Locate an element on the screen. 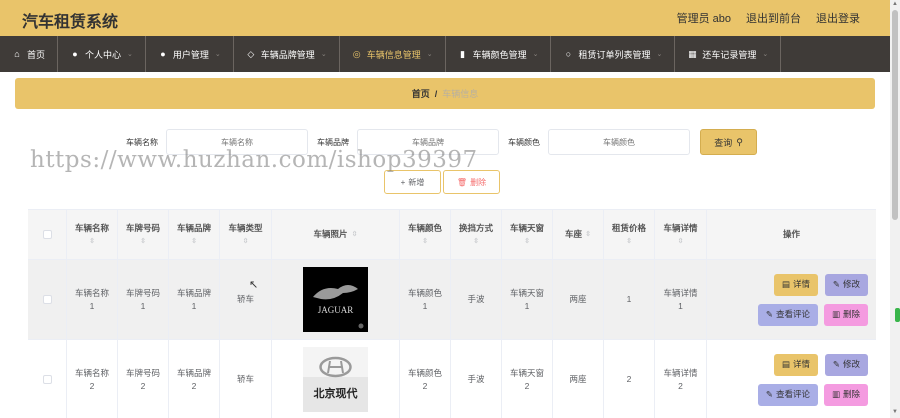  jaguar-logo-image: JAGUAR is located at coordinates (335, 299).